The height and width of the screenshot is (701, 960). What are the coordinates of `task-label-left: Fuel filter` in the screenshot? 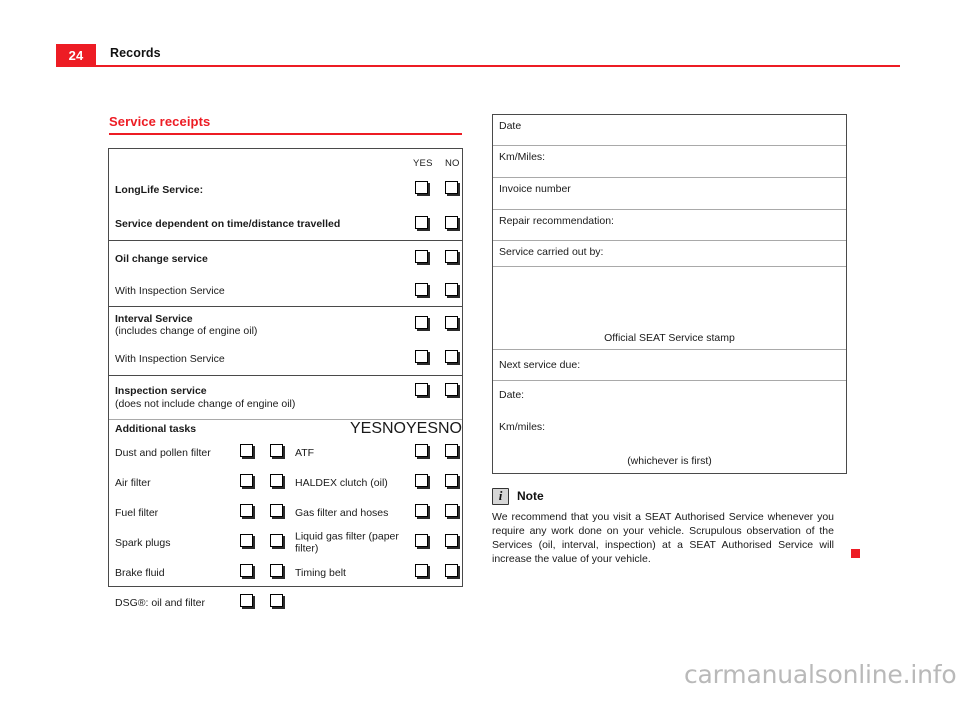 It's located at (137, 512).